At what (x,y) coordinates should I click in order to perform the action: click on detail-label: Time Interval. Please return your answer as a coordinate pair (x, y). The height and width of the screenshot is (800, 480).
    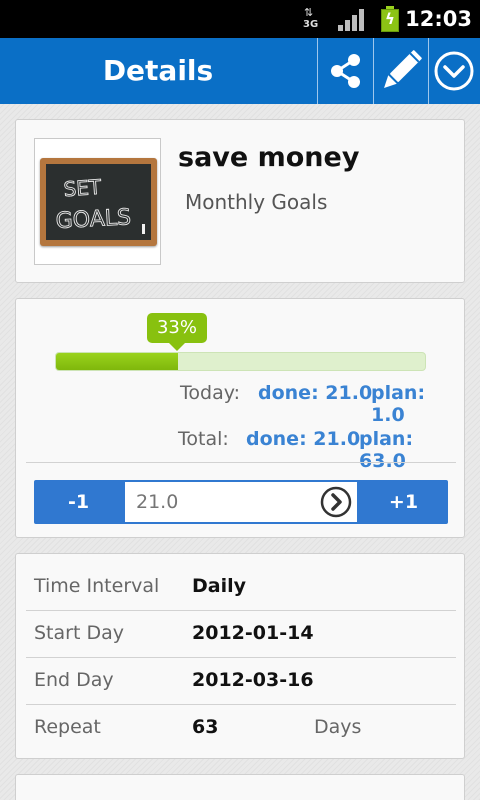
    Looking at the image, I should click on (97, 586).